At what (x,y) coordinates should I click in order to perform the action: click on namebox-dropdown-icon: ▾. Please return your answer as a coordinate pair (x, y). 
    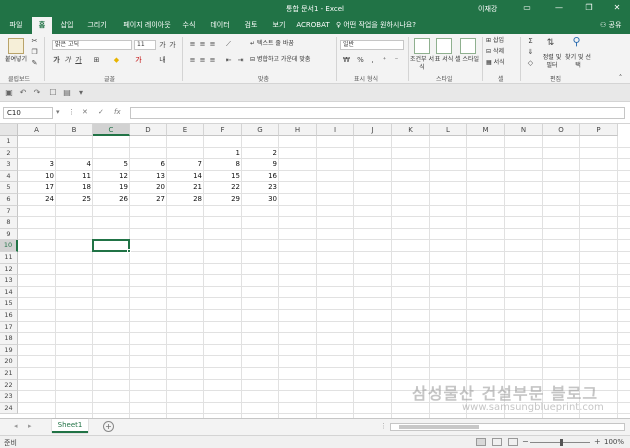
    Looking at the image, I should click on (58, 112).